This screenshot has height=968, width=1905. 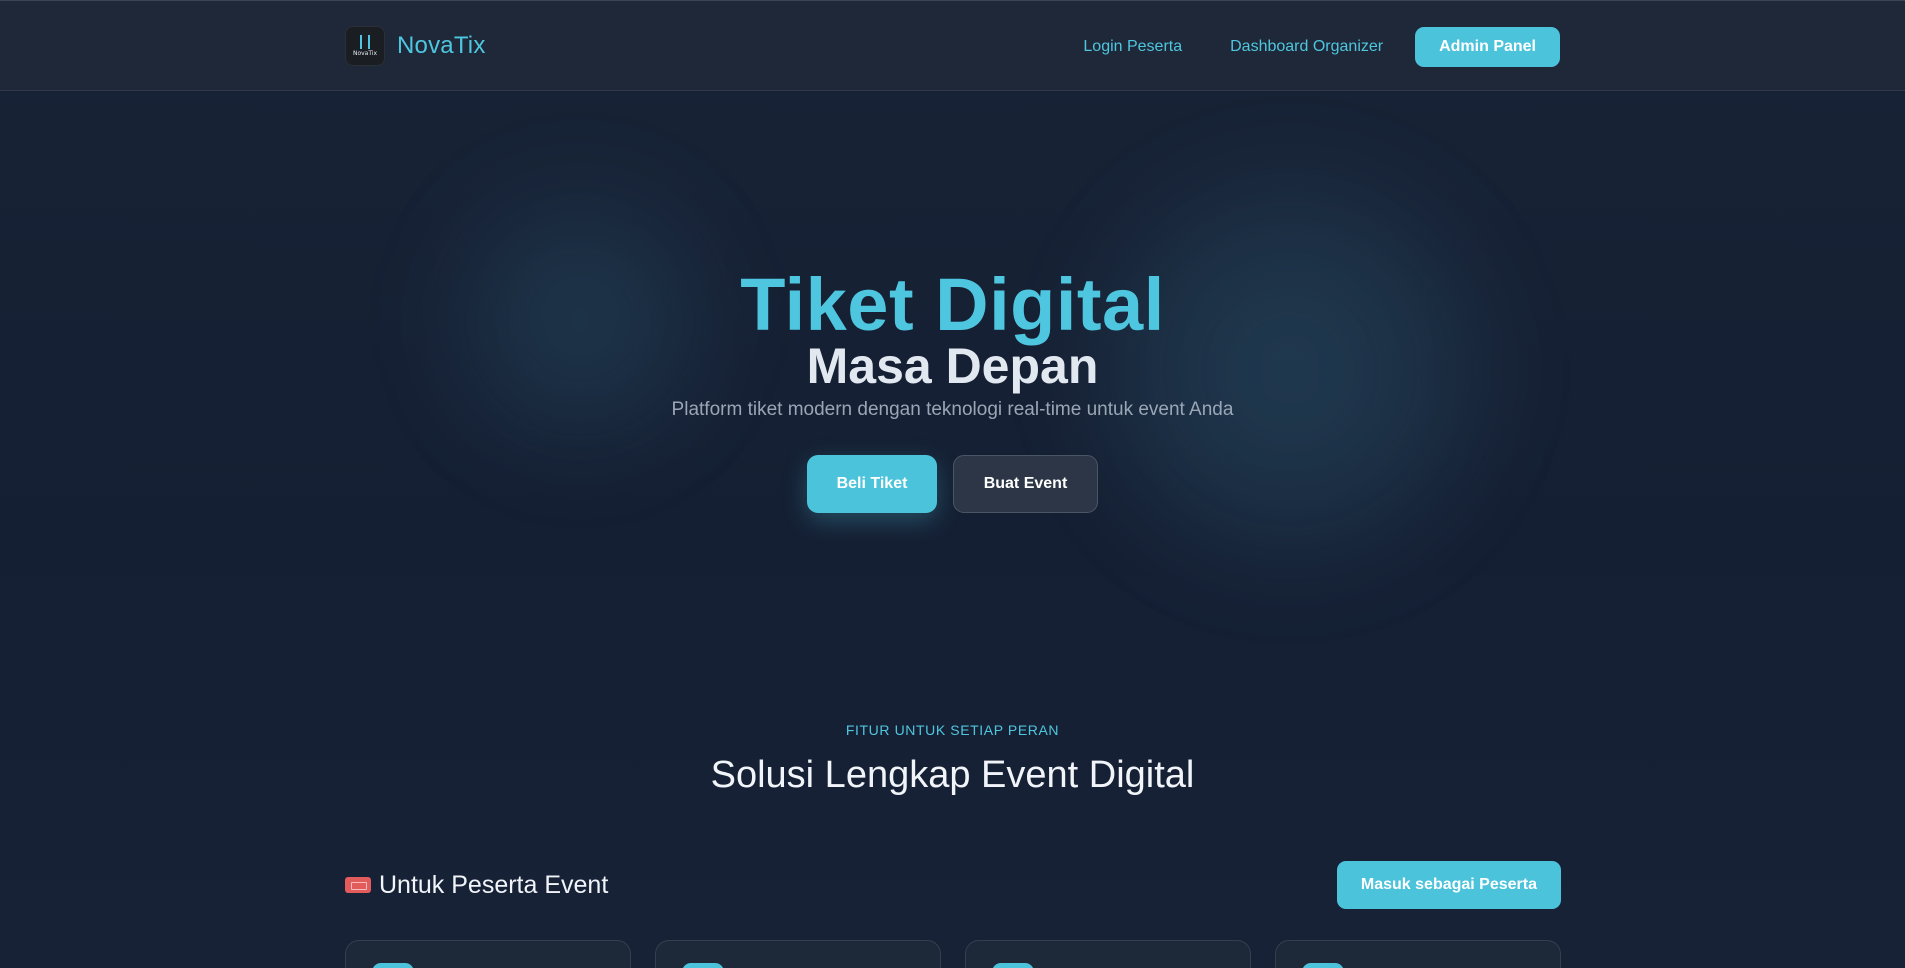 I want to click on features-eyebrow: FITUR UNTUK SETIAP PERAN, so click(x=952, y=730).